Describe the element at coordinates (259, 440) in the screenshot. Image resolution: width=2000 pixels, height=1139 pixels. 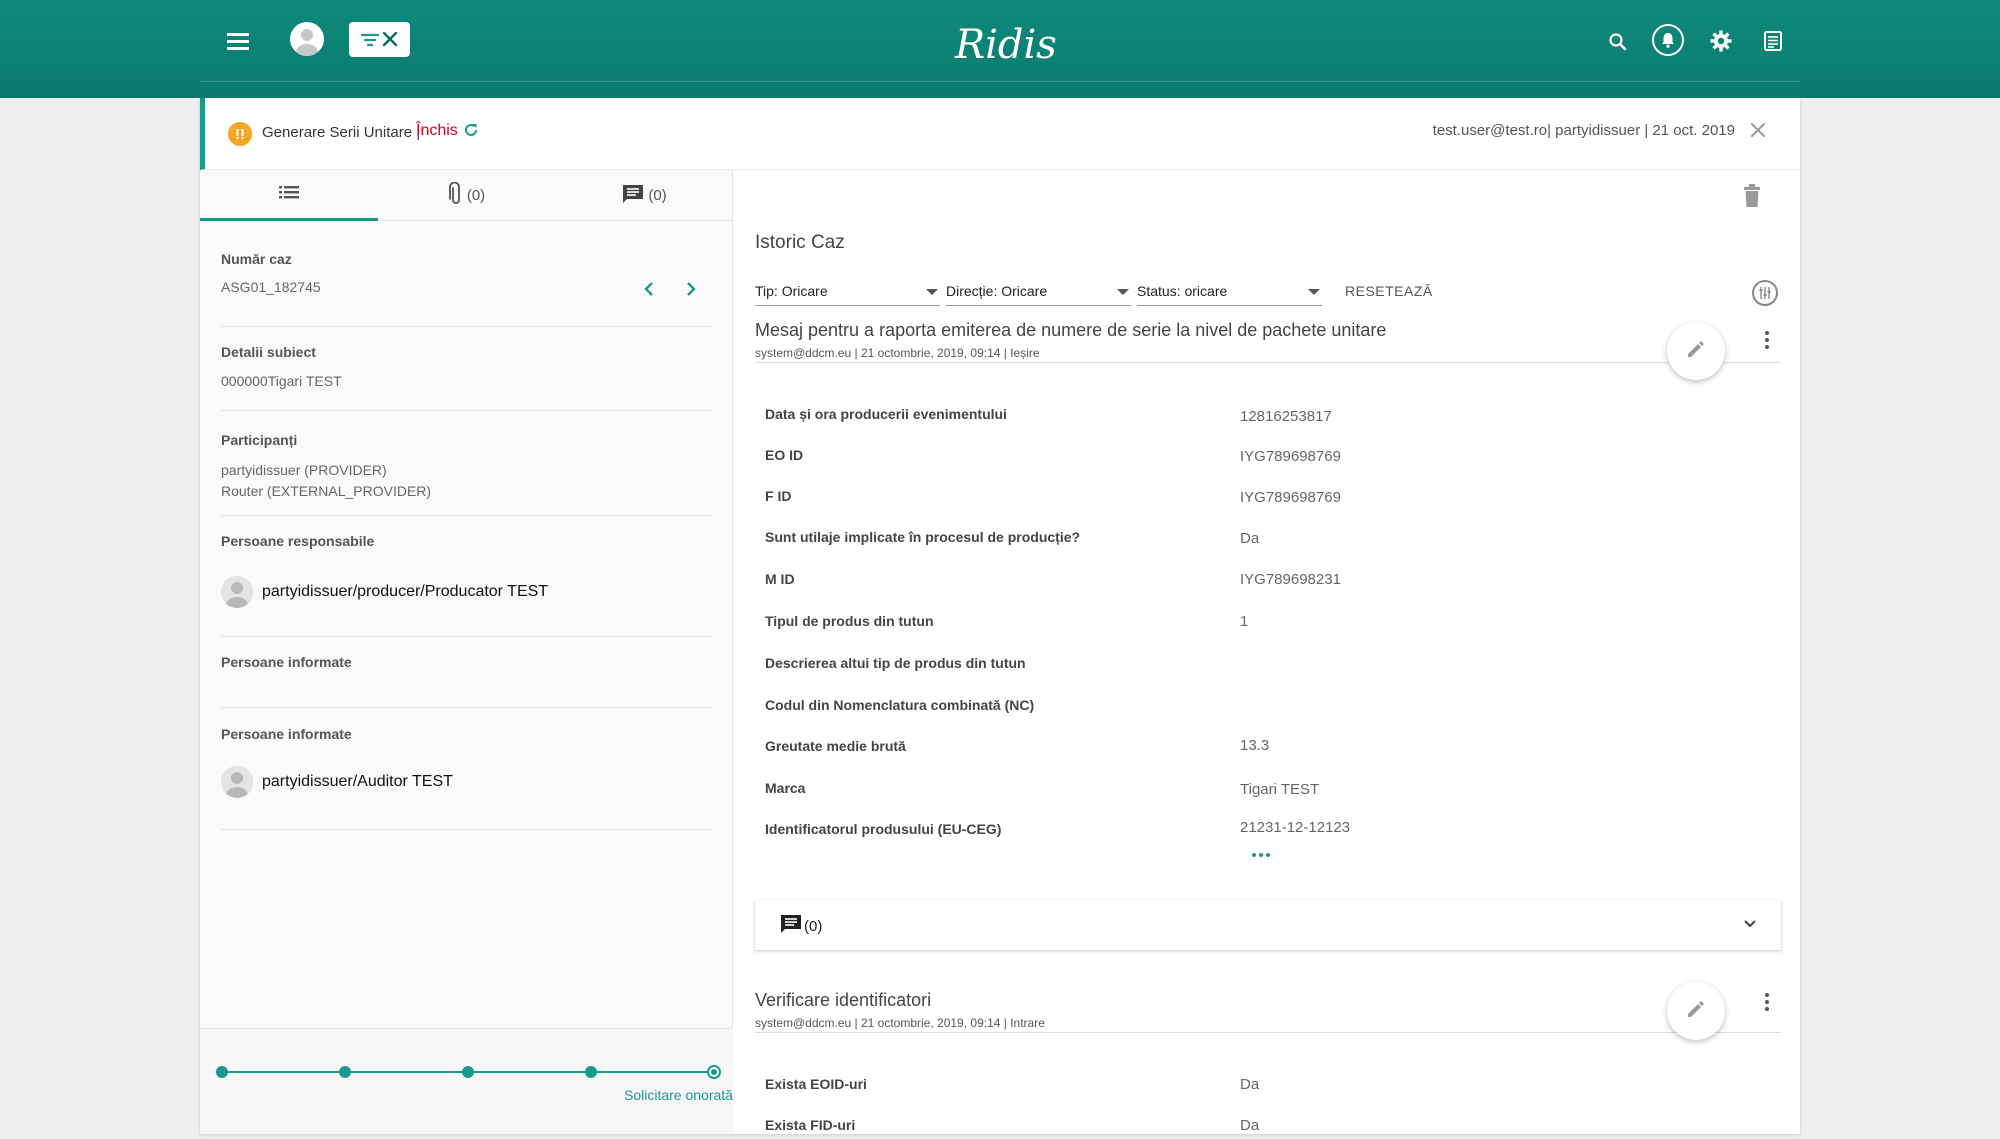
I see `participants-label: Participanți` at that location.